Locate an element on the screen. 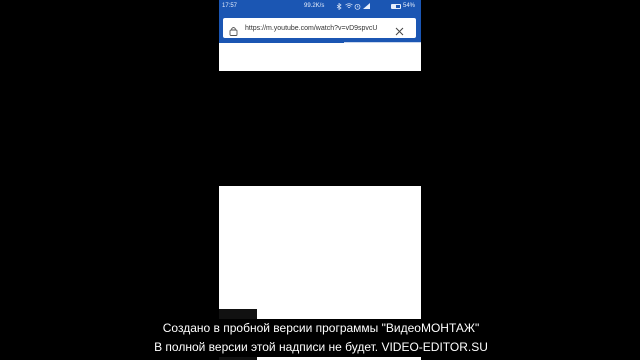  page-content-top is located at coordinates (320, 57).